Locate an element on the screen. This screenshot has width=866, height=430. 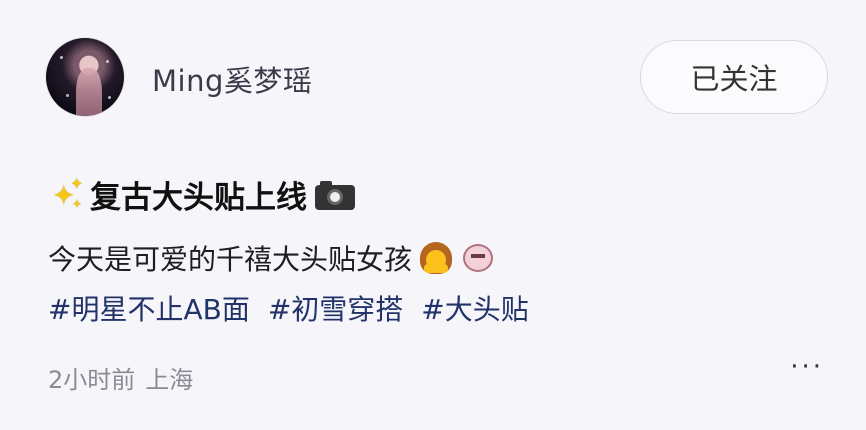
hashtag-link: #大头贴 is located at coordinates (474, 308).